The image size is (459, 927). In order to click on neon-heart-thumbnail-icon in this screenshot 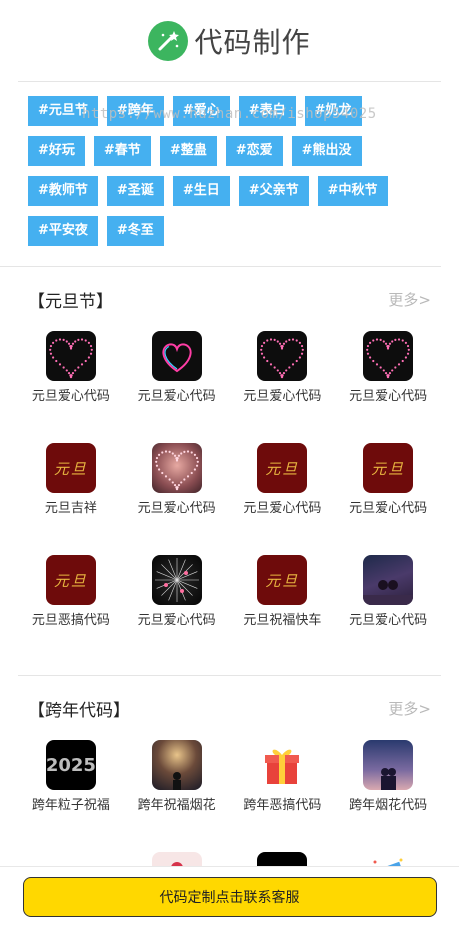, I will do `click(176, 356)`.